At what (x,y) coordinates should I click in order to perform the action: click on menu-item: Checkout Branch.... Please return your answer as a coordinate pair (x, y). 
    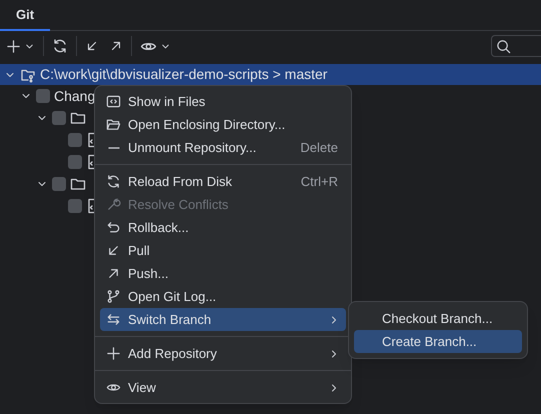
    Looking at the image, I should click on (438, 318).